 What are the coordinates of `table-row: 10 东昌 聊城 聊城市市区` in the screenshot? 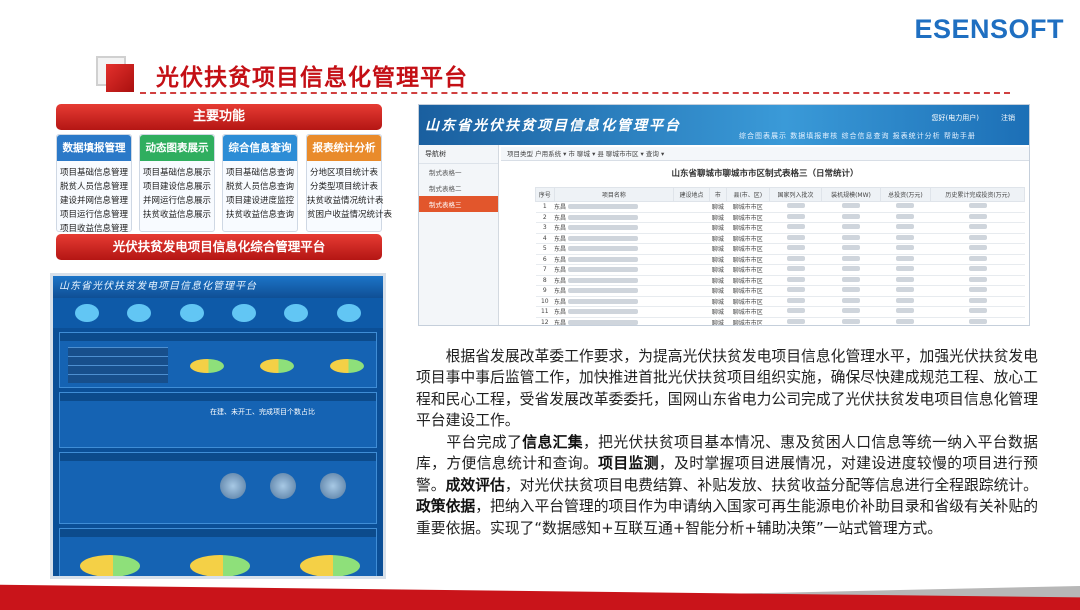 It's located at (780, 301).